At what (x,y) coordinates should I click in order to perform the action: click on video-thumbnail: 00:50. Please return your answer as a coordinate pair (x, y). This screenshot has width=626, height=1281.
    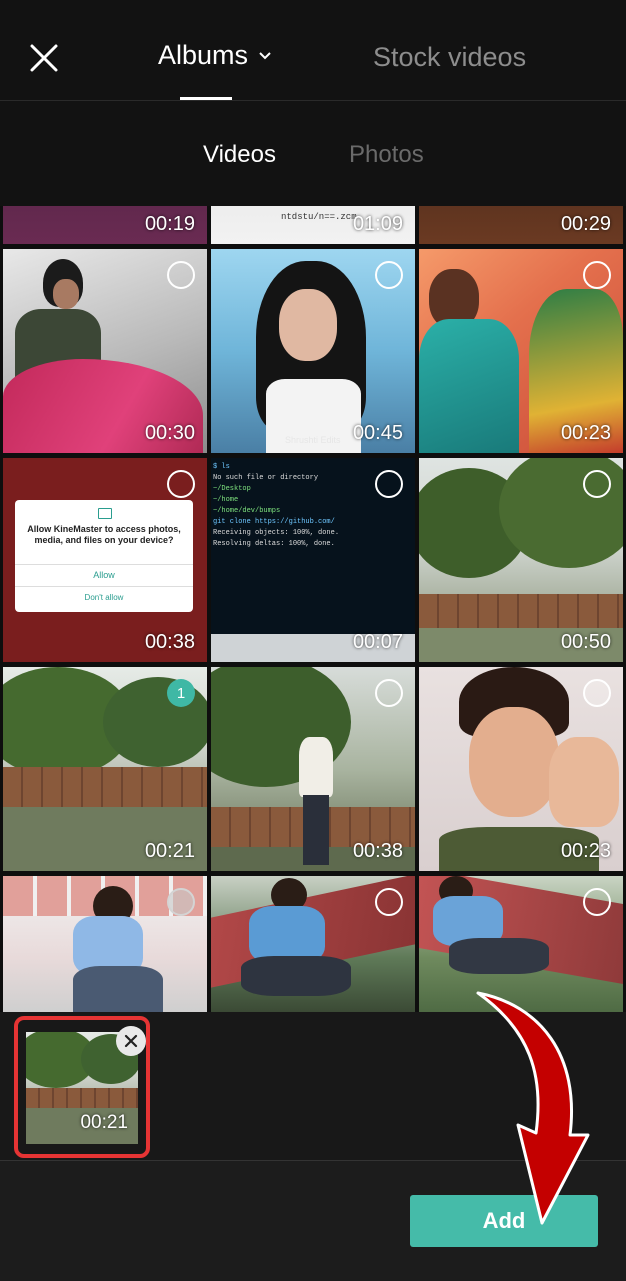
    Looking at the image, I should click on (521, 560).